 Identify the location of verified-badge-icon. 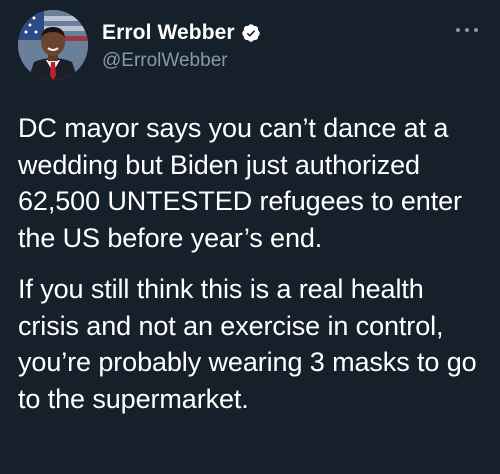
(251, 33).